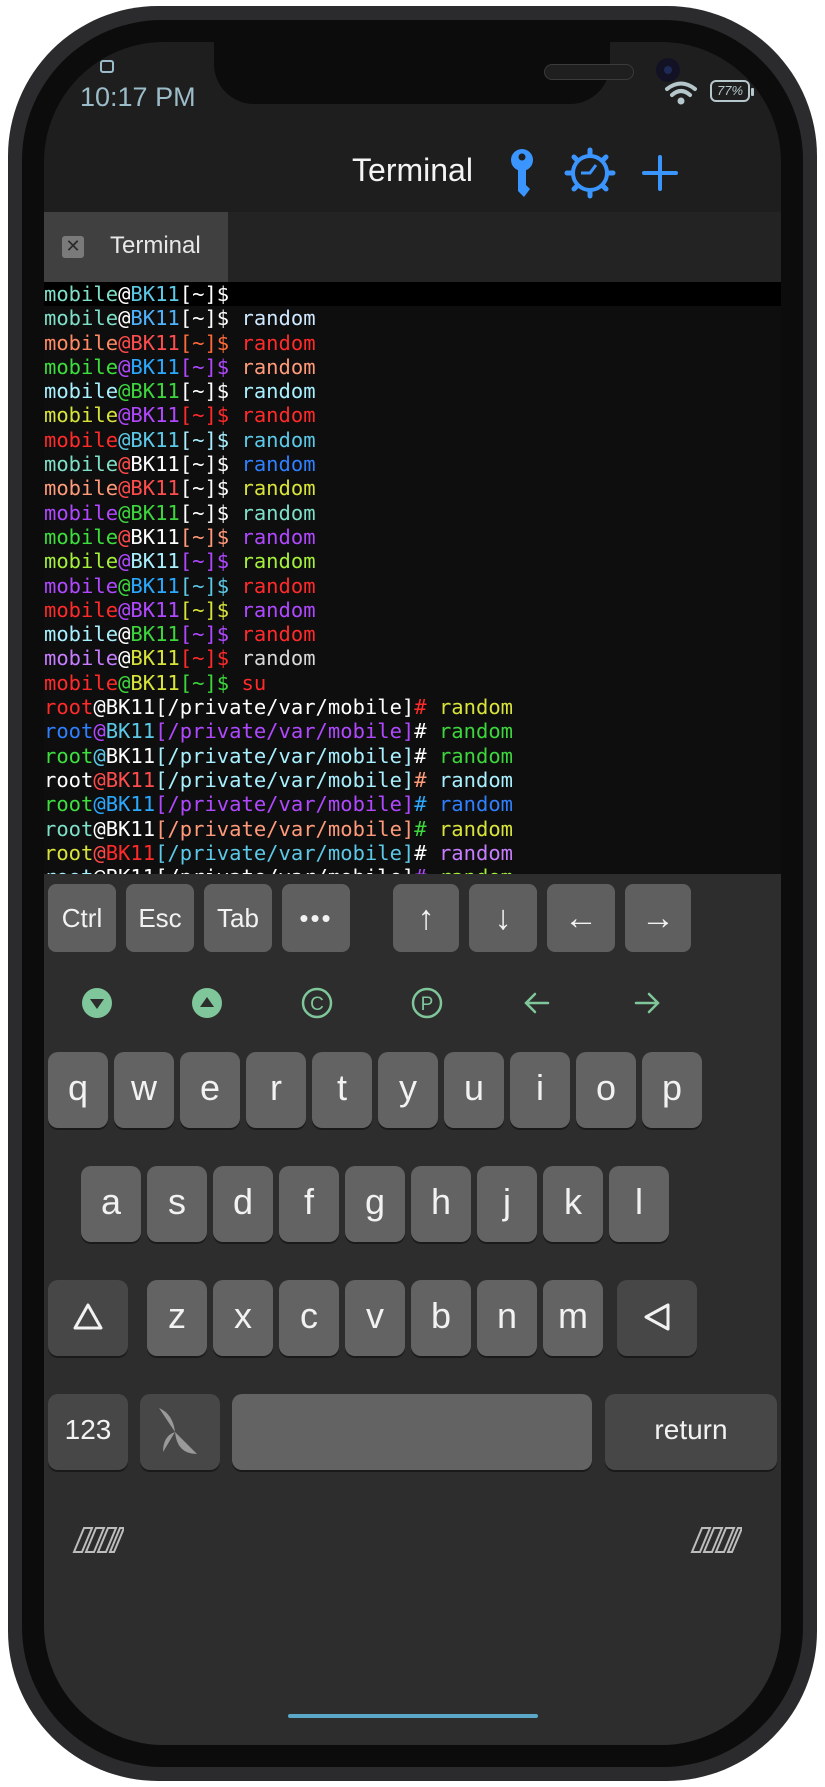 The width and height of the screenshot is (825, 1787). I want to click on key-o: o, so click(606, 1090).